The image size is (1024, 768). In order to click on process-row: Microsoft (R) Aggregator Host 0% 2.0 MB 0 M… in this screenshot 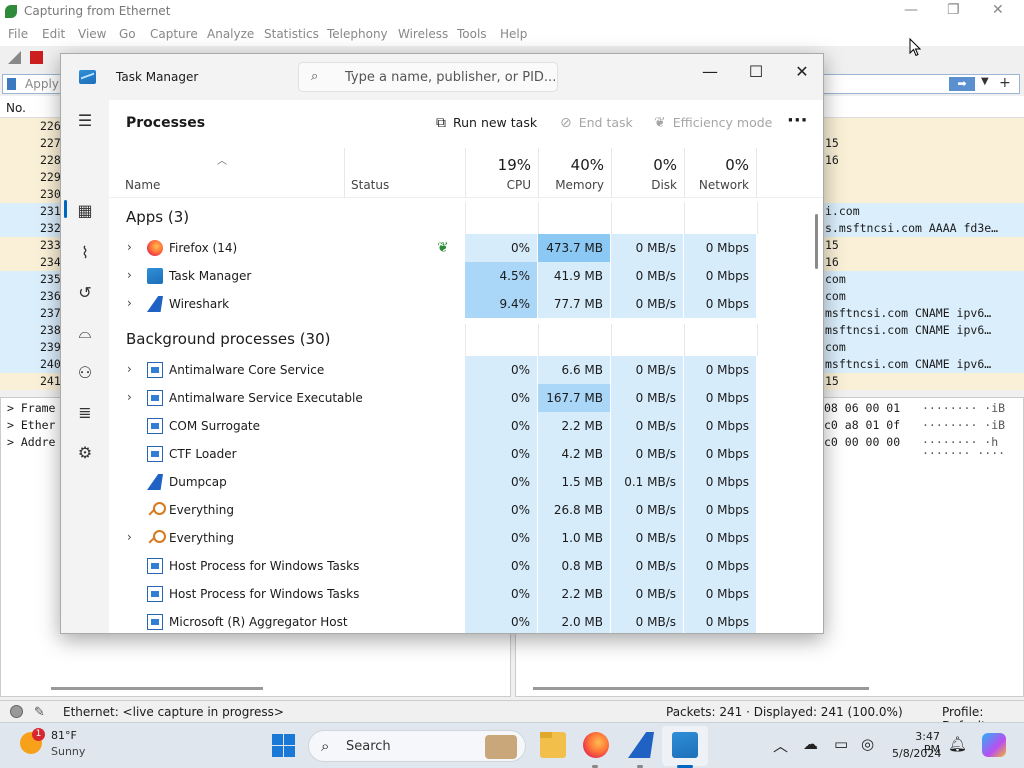, I will do `click(466, 620)`.